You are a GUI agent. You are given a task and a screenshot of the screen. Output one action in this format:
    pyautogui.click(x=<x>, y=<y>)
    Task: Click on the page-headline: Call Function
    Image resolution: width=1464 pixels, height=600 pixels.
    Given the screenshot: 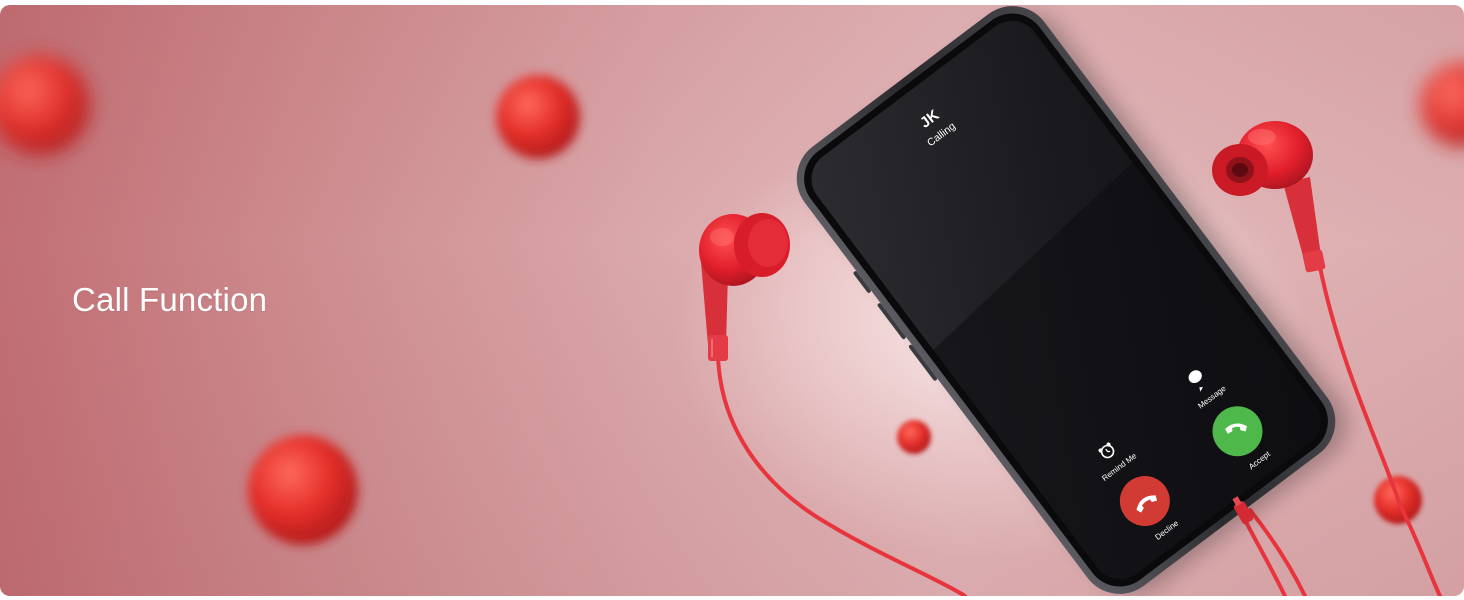 What is the action you would take?
    pyautogui.click(x=170, y=299)
    